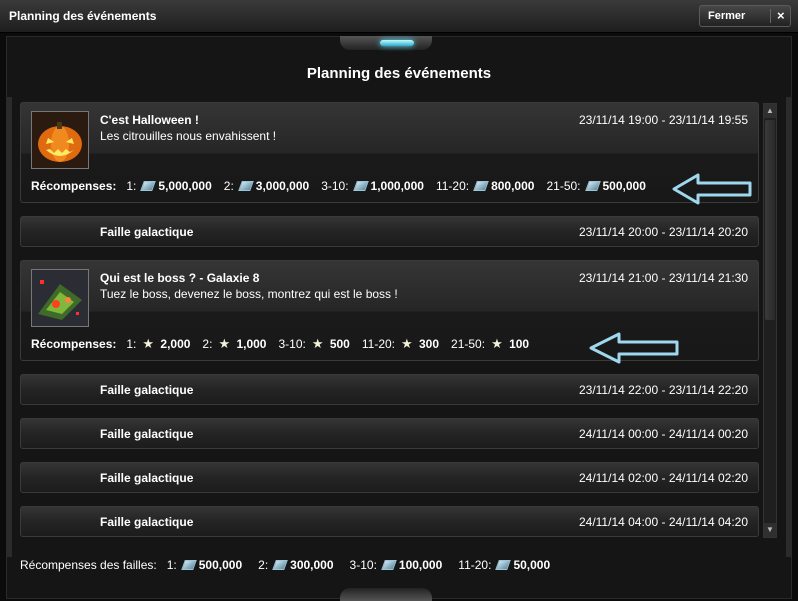 The width and height of the screenshot is (798, 601). What do you see at coordinates (188, 136) in the screenshot?
I see `event-description: Les citrouilles nous envahissent !` at bounding box center [188, 136].